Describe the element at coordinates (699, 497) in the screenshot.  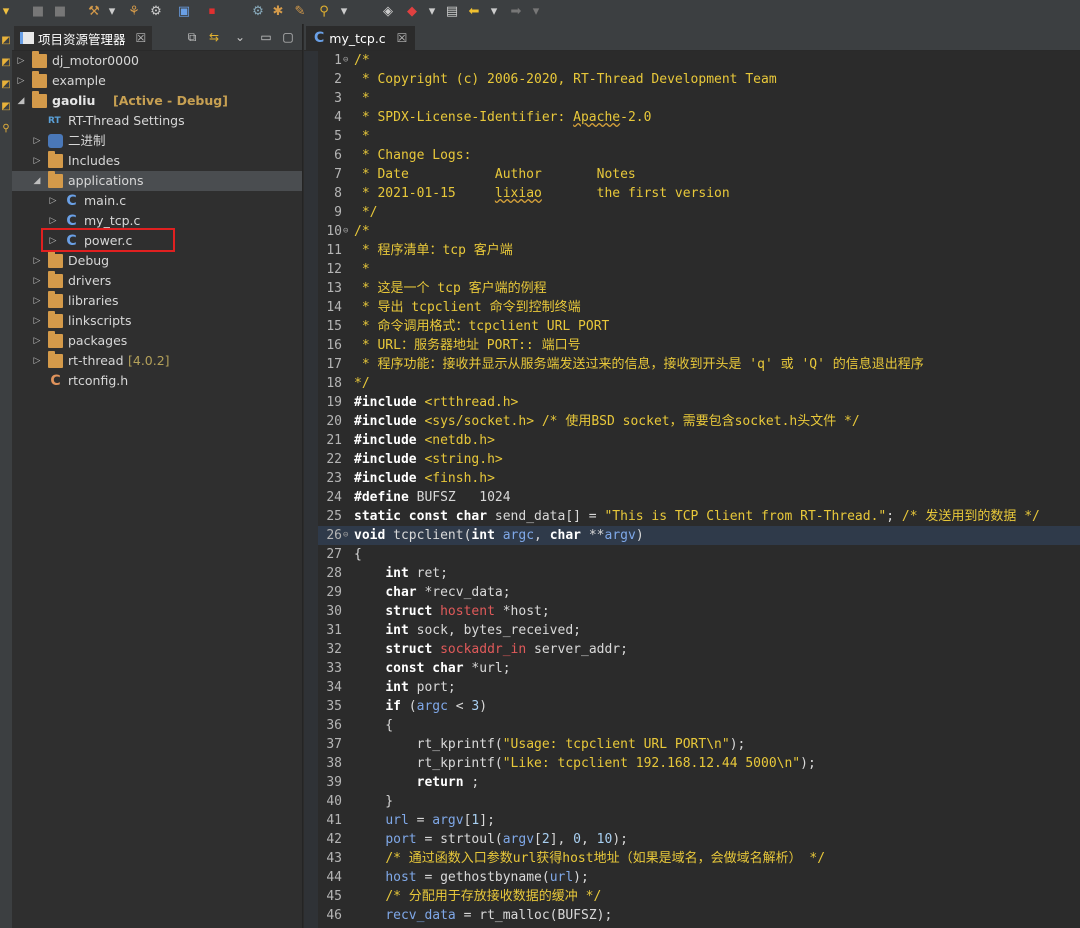
I see `code-line: 24 #define BUFSZ 1024` at that location.